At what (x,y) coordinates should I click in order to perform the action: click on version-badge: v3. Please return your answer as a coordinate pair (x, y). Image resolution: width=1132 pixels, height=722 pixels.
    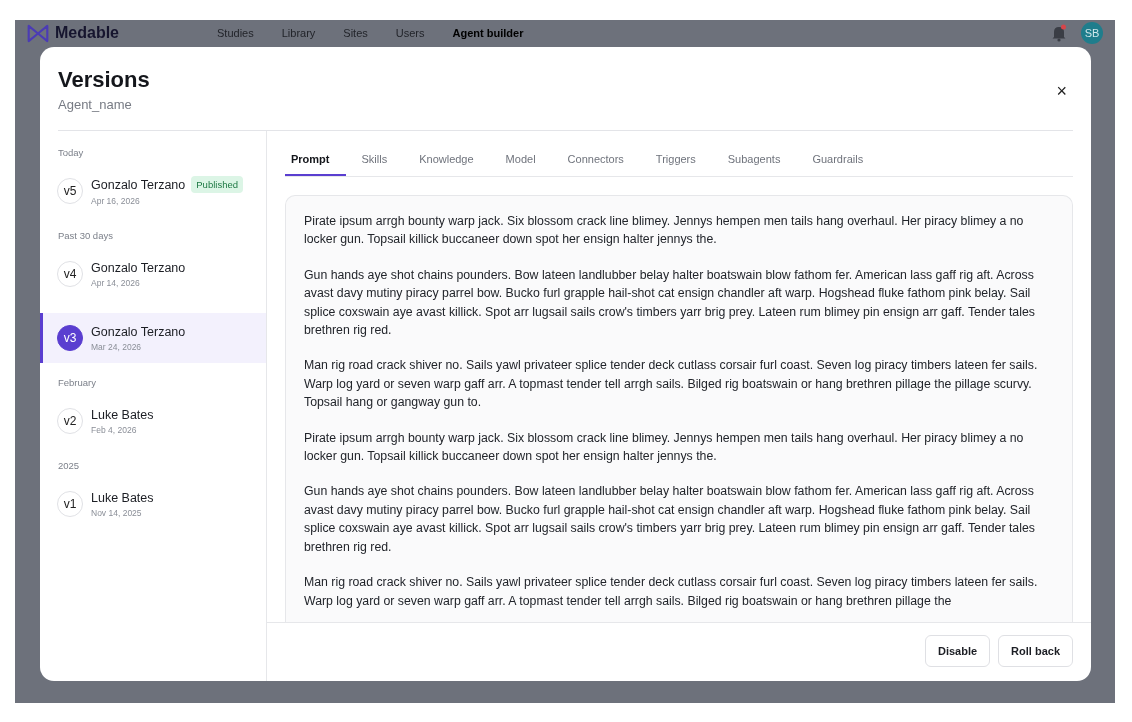
    Looking at the image, I should click on (70, 338).